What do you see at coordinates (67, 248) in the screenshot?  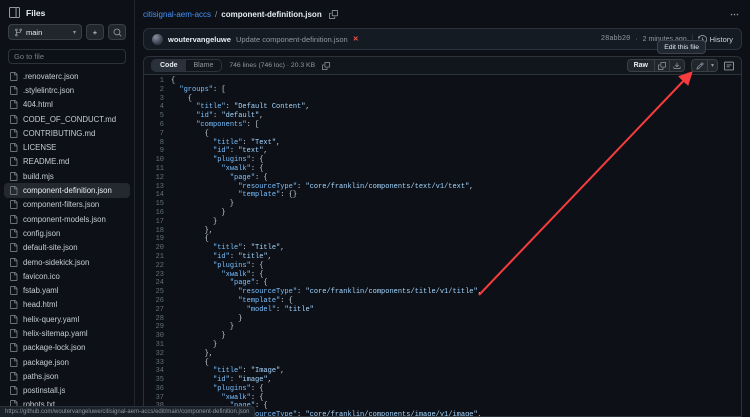 I see `file-tree-item: default-site.json` at bounding box center [67, 248].